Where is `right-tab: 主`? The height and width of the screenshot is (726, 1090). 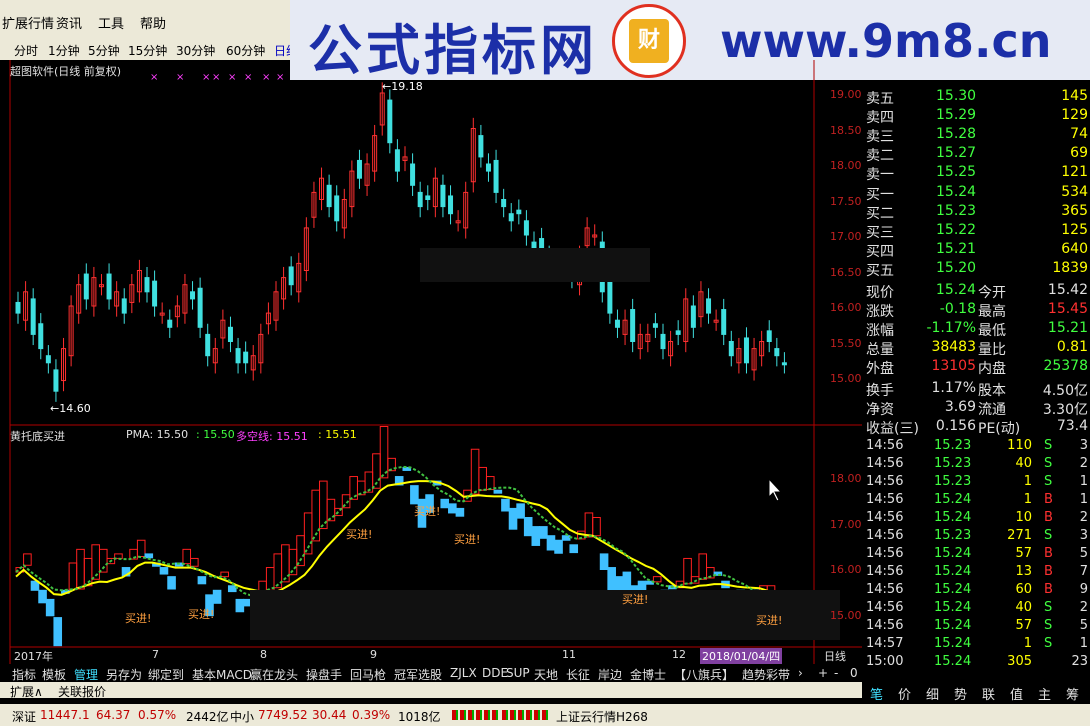
right-tab: 主 is located at coordinates (1044, 693).